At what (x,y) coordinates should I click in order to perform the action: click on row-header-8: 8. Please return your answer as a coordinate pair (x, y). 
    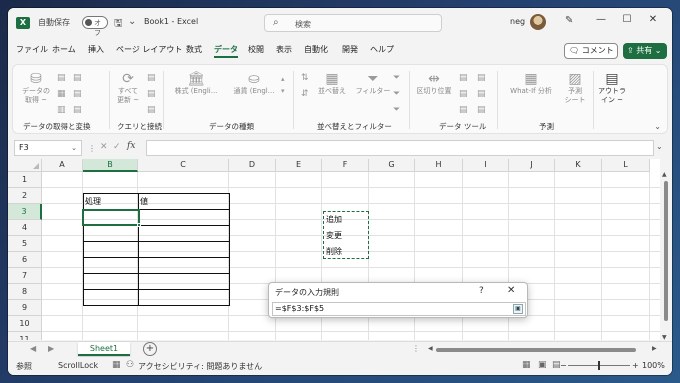
    Looking at the image, I should click on (25, 292).